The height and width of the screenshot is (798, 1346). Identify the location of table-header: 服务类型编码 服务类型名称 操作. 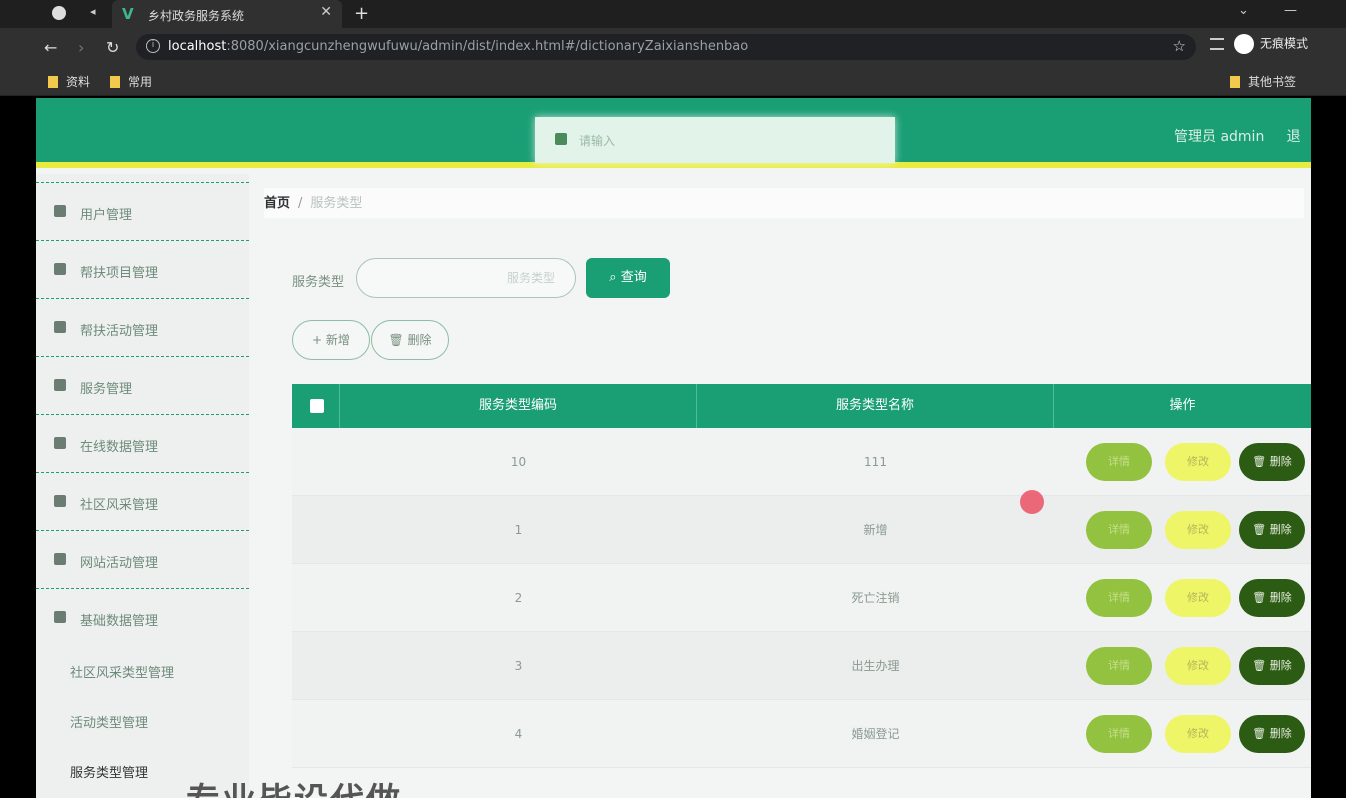
(801, 406).